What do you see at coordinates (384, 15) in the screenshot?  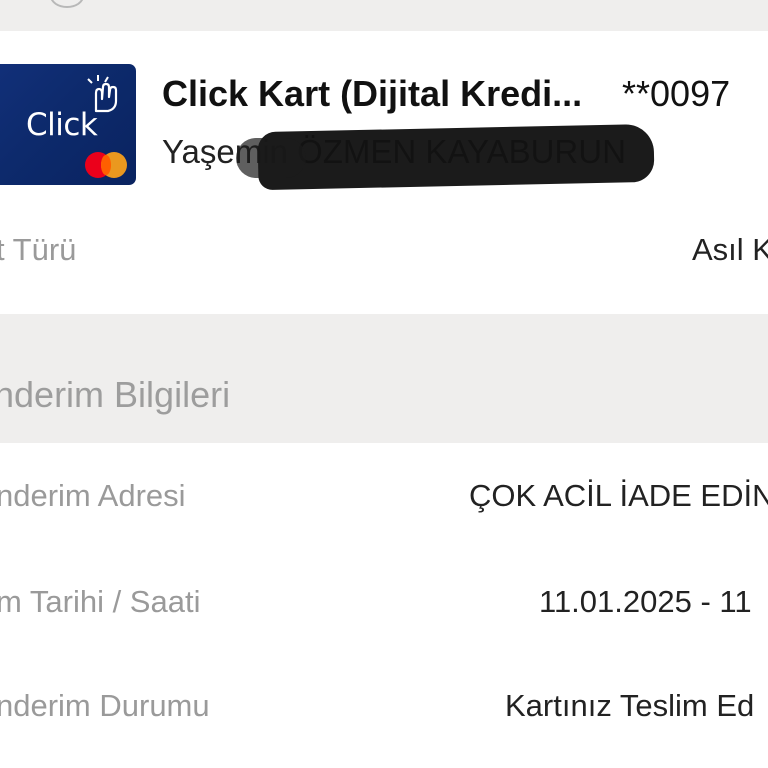 I see `top-strip` at bounding box center [384, 15].